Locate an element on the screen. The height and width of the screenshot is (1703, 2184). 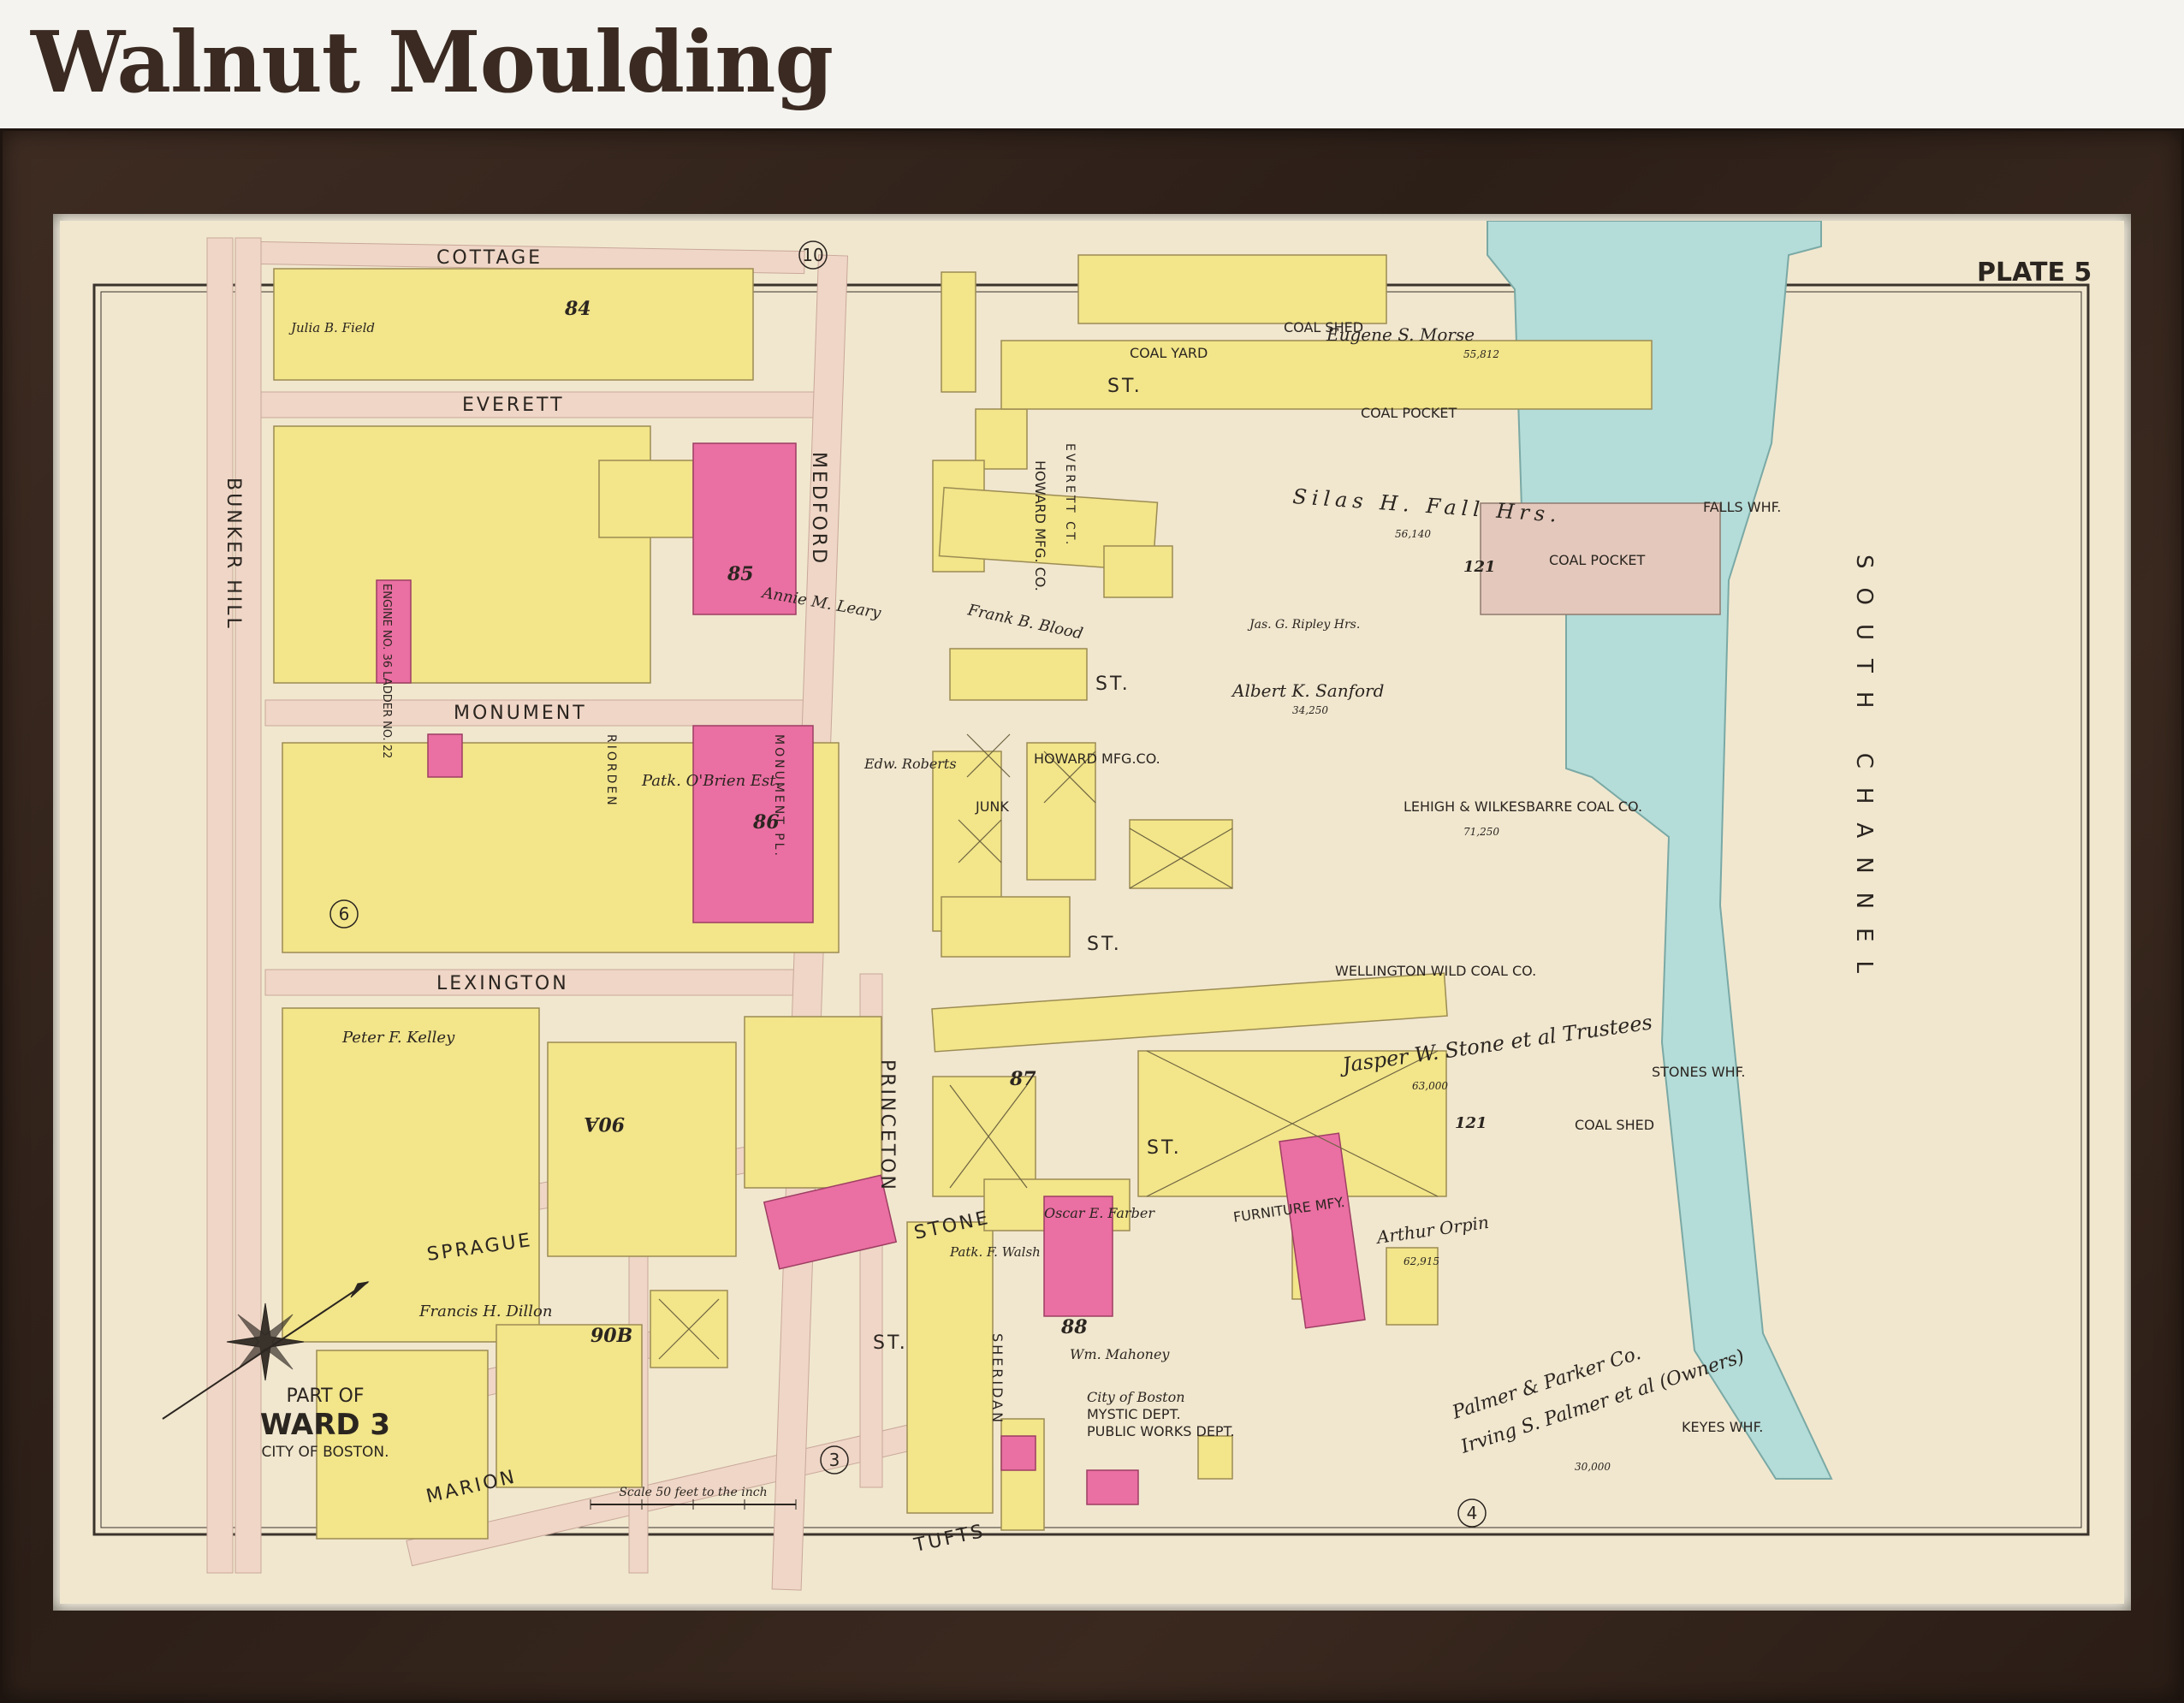
svg-text: 86 is located at coordinates (766, 822).